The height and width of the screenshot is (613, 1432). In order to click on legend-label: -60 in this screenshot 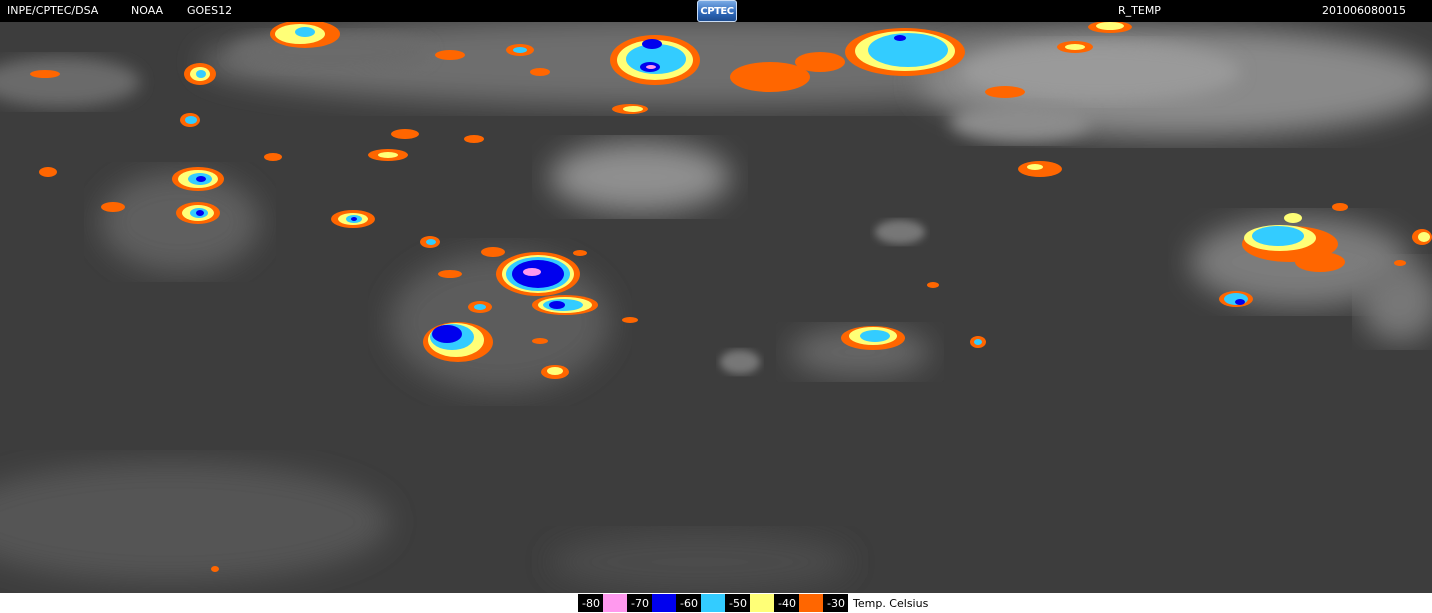, I will do `click(688, 603)`.